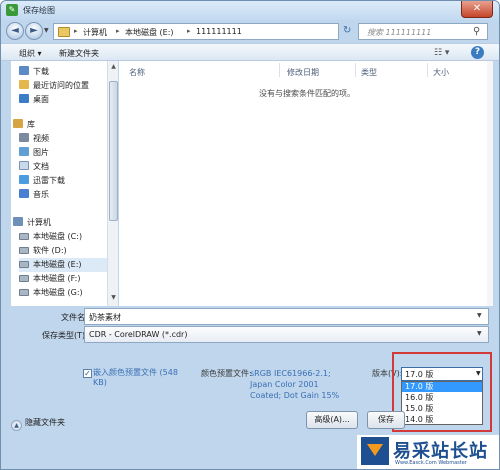 Image resolution: width=500 pixels, height=470 pixels. What do you see at coordinates (399, 32) in the screenshot?
I see `search-input: 搜索 111111111` at bounding box center [399, 32].